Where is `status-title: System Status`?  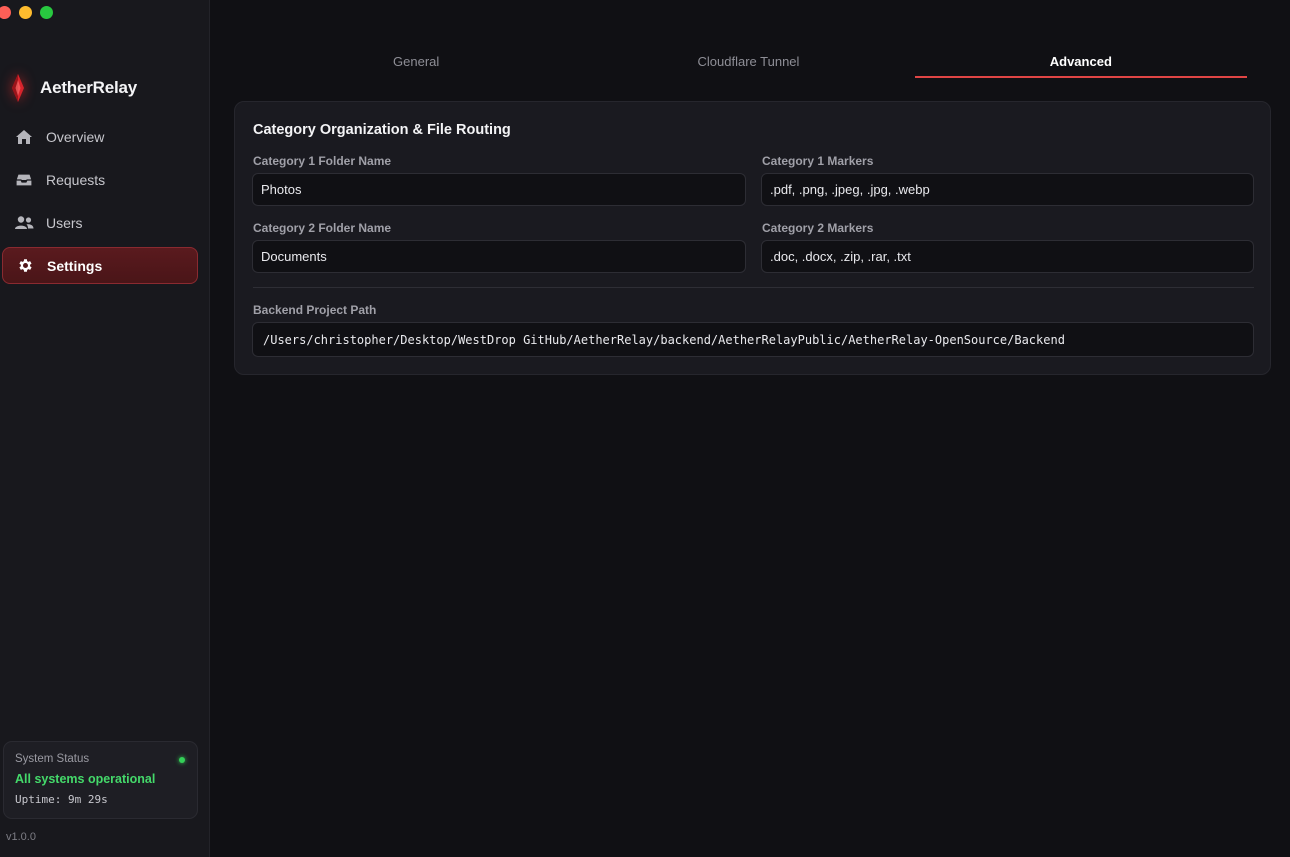
status-title: System Status is located at coordinates (52, 759).